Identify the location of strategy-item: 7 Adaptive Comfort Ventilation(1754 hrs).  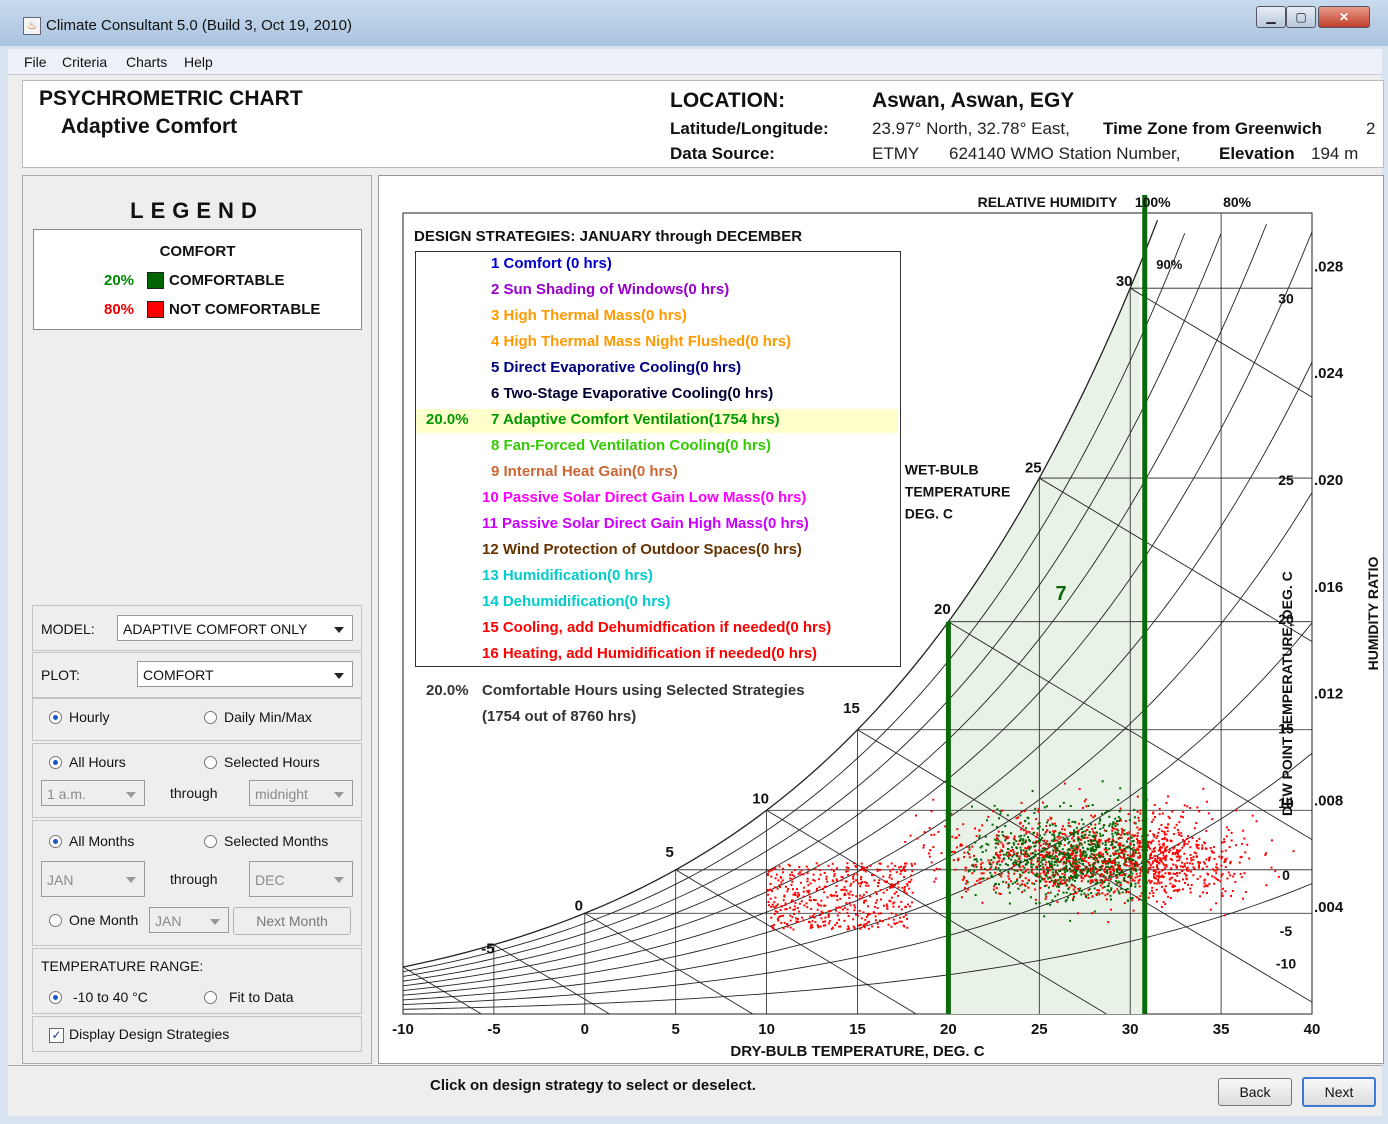
(635, 419).